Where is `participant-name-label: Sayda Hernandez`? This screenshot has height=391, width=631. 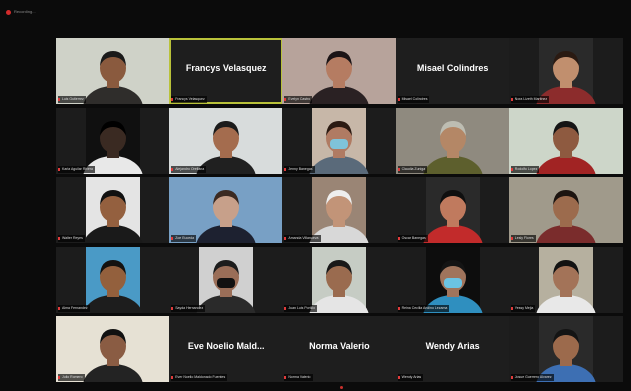
participant-name-label: Sayda Hernandez is located at coordinates (188, 308).